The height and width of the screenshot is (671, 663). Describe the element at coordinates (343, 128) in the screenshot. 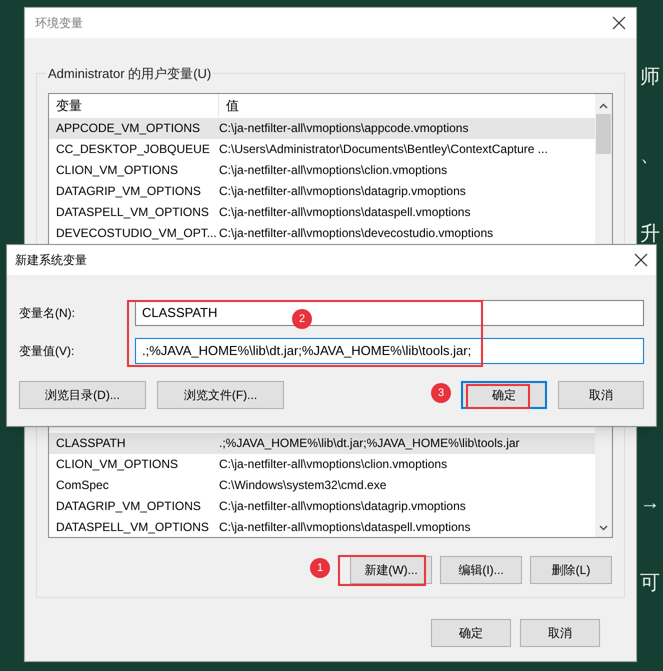

I see `variable-value: C:\ja-netfilter-all\vmoptions\appcode.vmoptions` at that location.